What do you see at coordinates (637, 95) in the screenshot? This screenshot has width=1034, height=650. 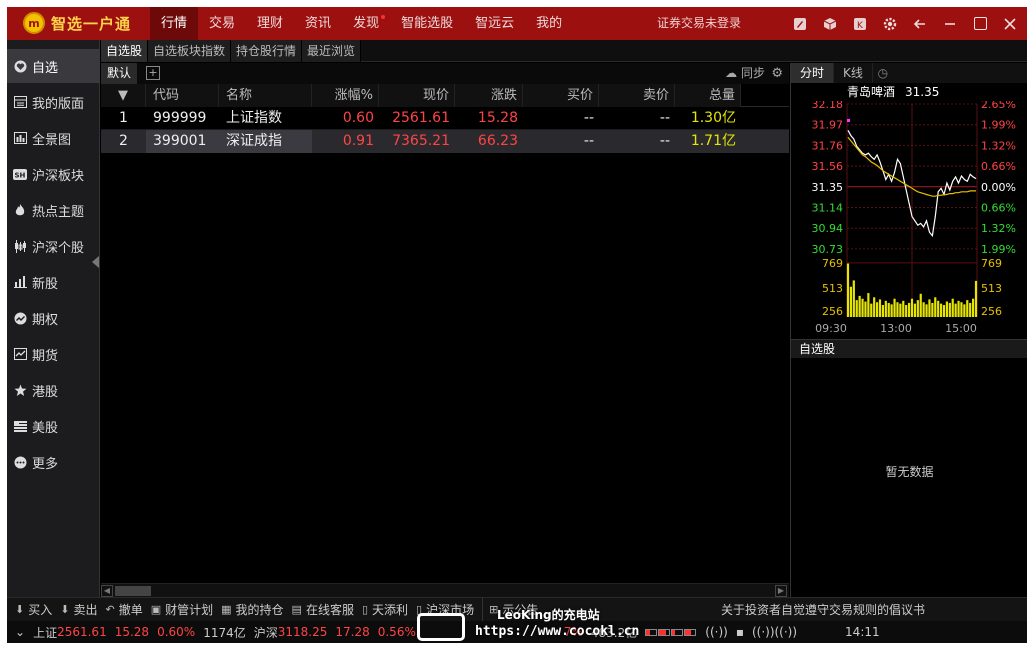 I see `header-ask: 卖价` at bounding box center [637, 95].